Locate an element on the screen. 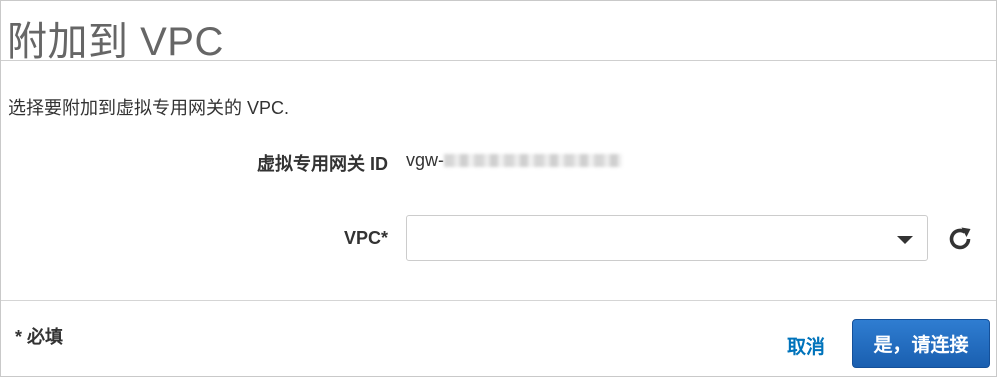 This screenshot has height=377, width=997. gateway-id-value: vgw- is located at coordinates (514, 160).